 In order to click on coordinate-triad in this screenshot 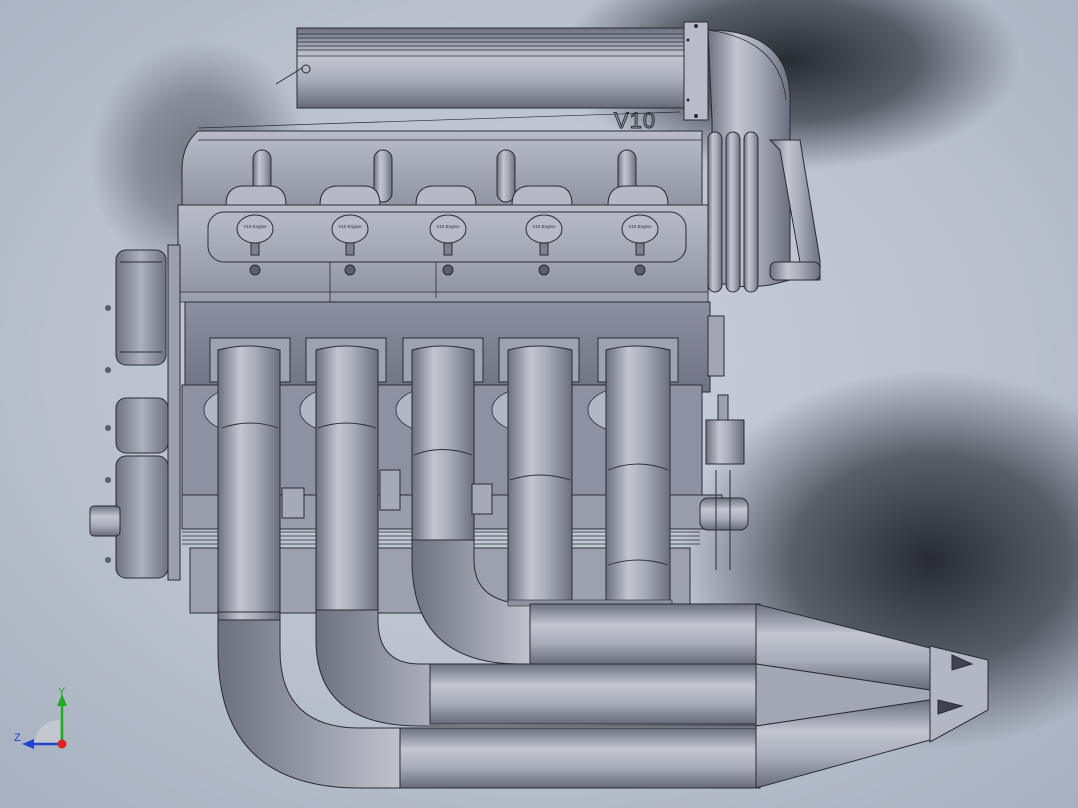, I will do `click(46, 718)`.